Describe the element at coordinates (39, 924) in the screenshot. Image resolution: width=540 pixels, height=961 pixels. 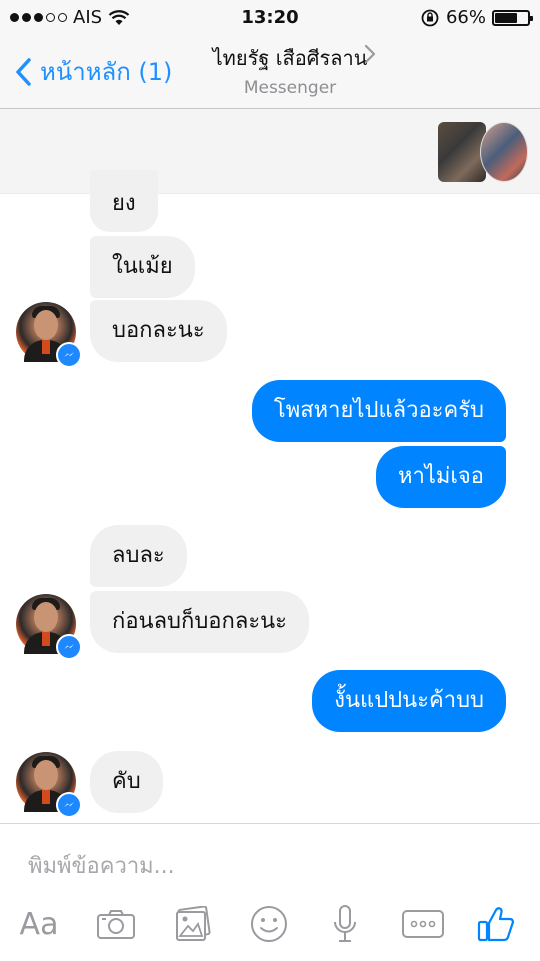
I see `text-format-button: Aa` at that location.